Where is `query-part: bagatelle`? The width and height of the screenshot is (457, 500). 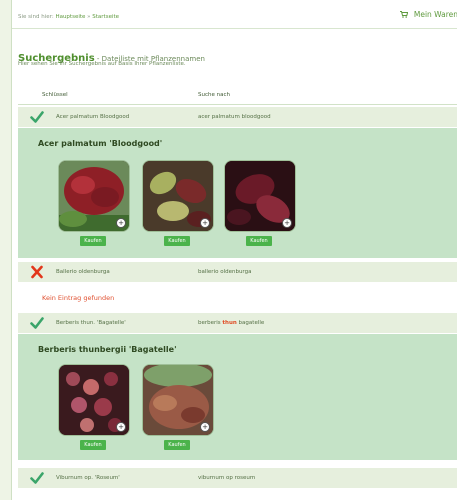
query-part: bagatelle is located at coordinates (250, 323).